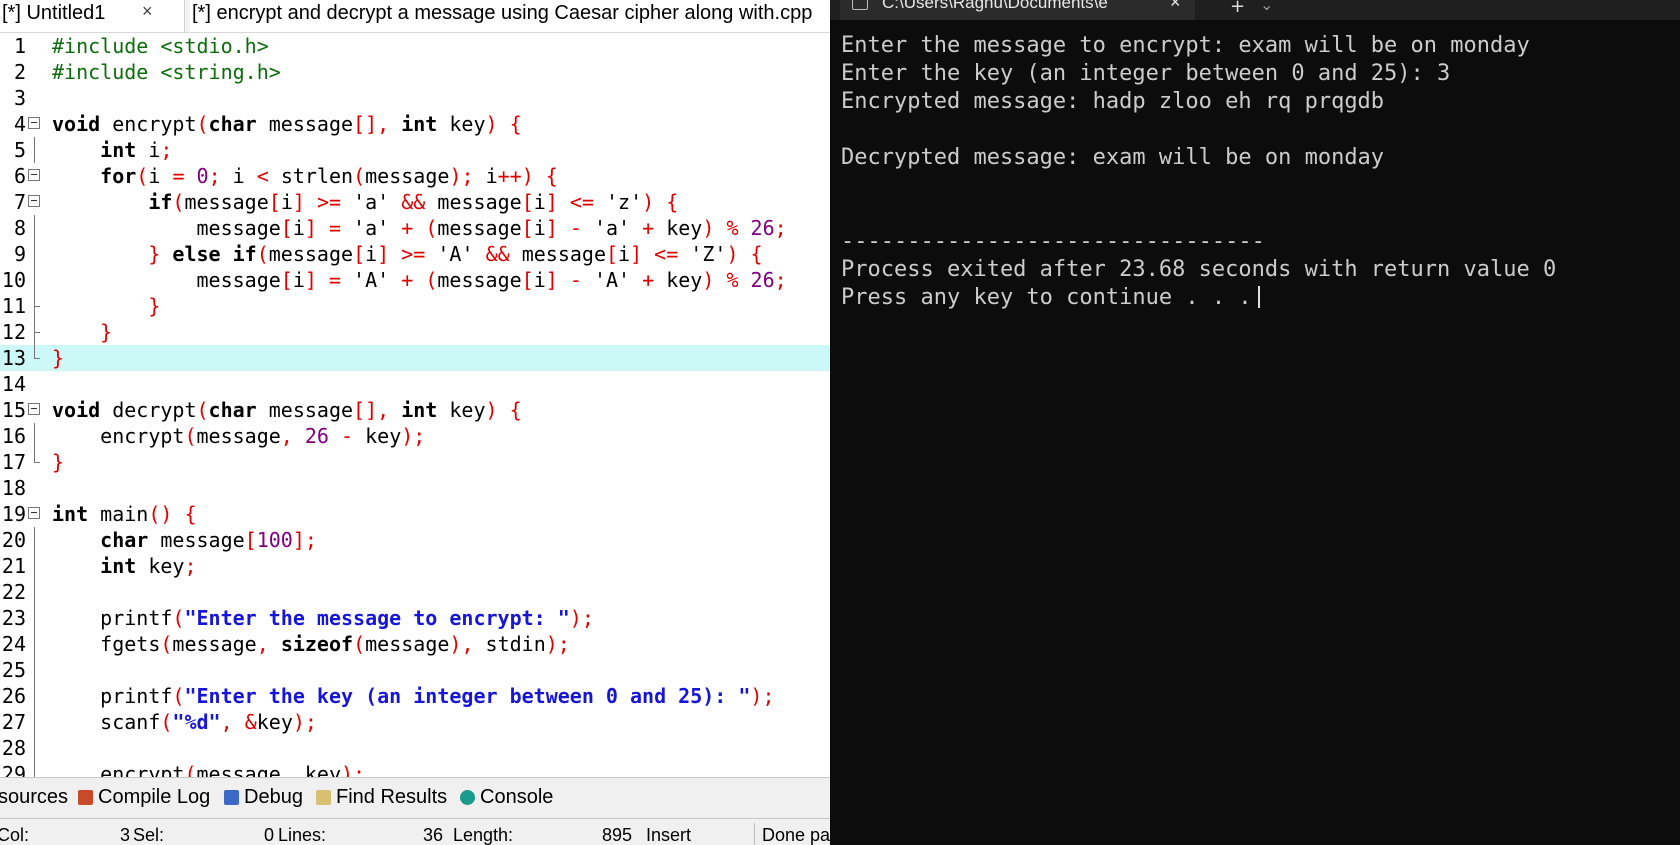 The height and width of the screenshot is (845, 1680). I want to click on tab-untitled1: [*] Untitled1 ×, so click(92, 16).